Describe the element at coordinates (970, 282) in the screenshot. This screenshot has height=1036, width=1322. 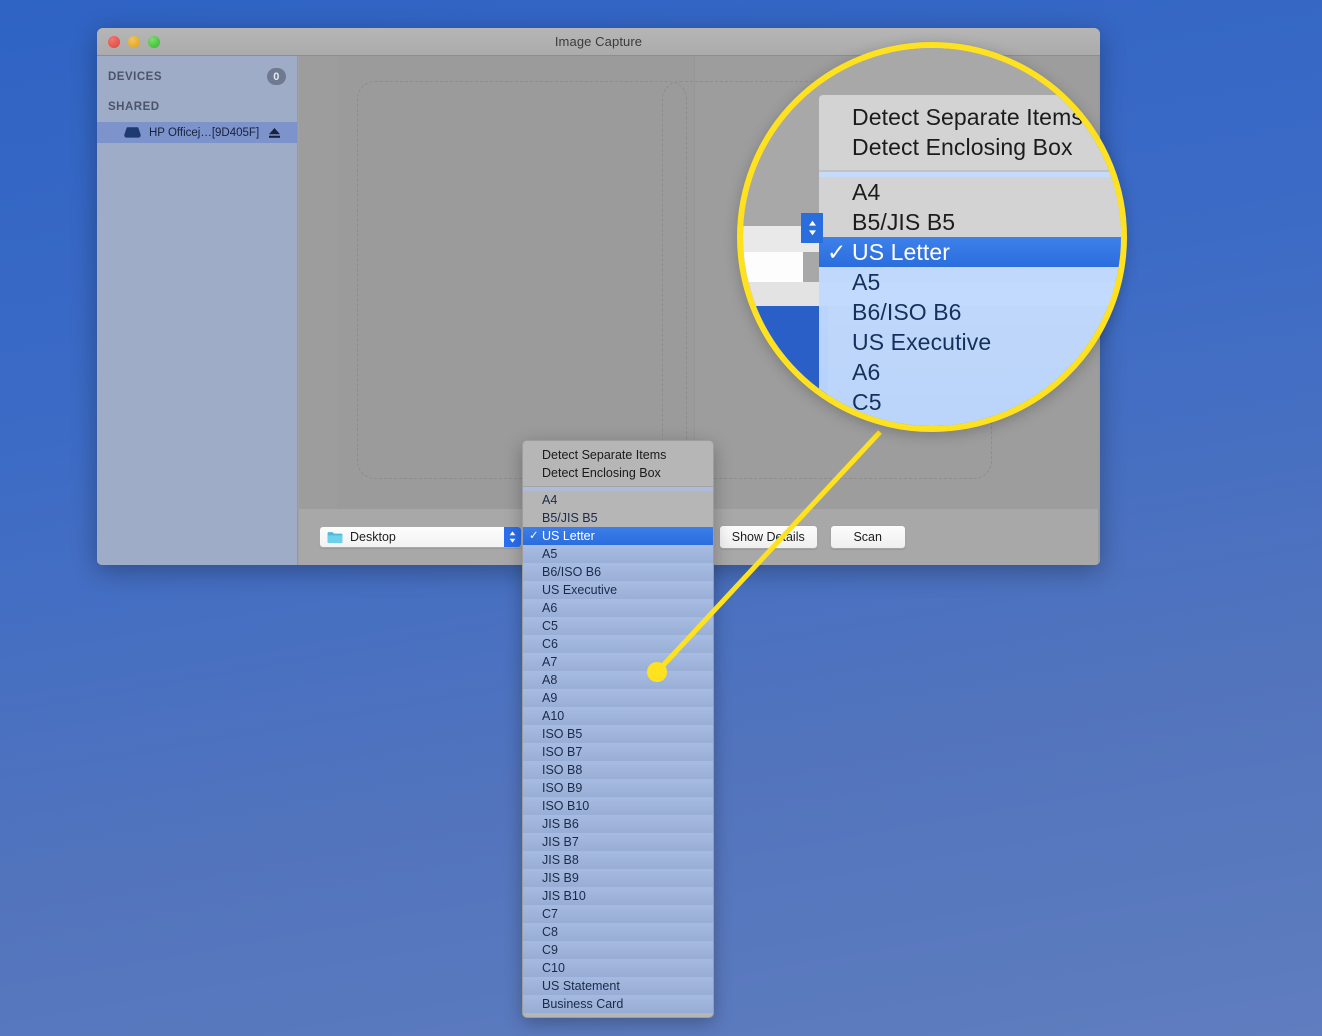
I see `lens-menu-item-a5: A5` at that location.